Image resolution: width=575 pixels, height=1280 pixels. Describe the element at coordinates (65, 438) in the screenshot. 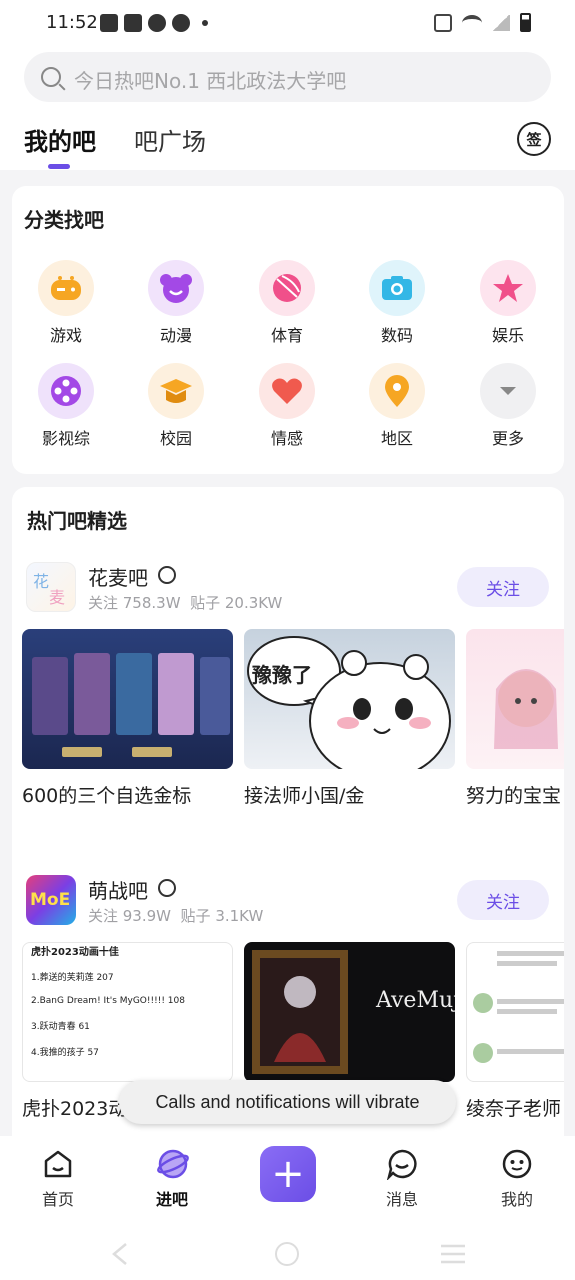

I see `category-label: 影视综` at that location.